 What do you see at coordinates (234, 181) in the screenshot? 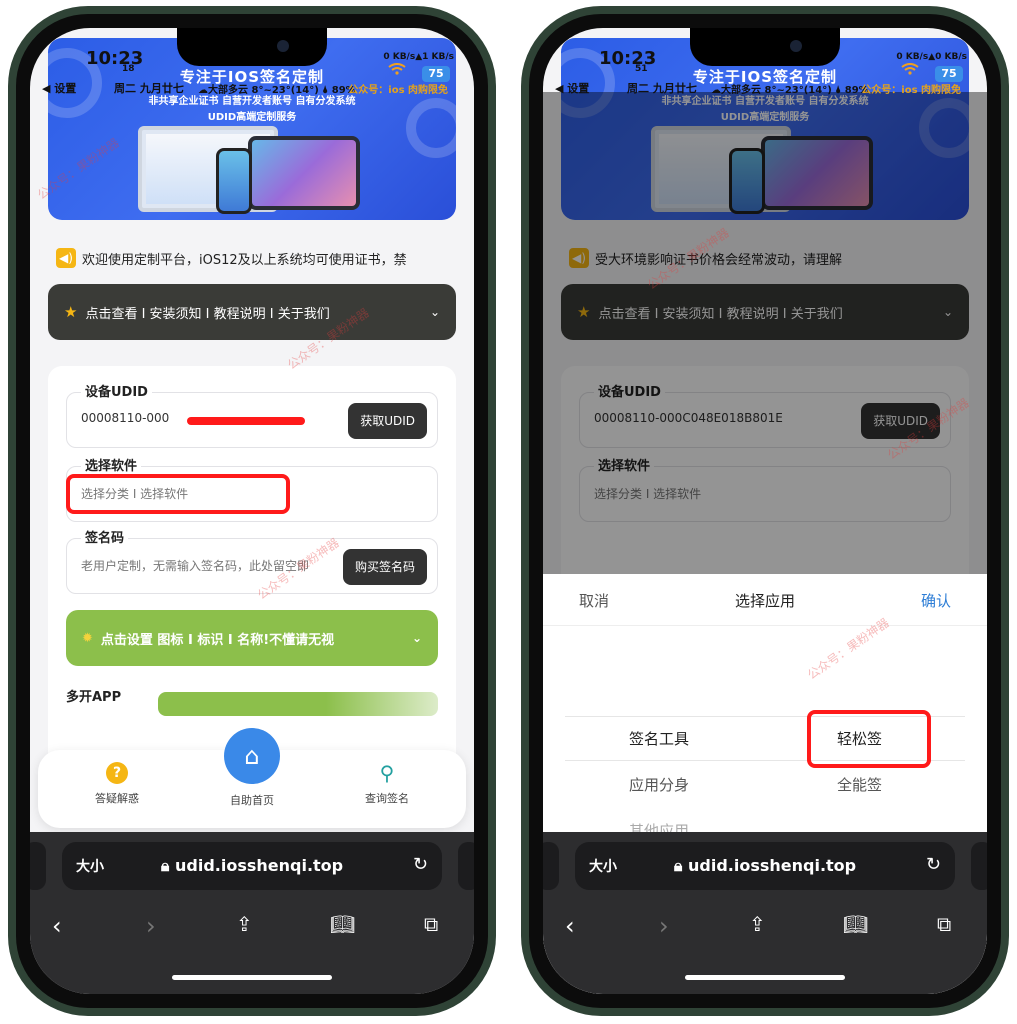
I see `phone-image` at bounding box center [234, 181].